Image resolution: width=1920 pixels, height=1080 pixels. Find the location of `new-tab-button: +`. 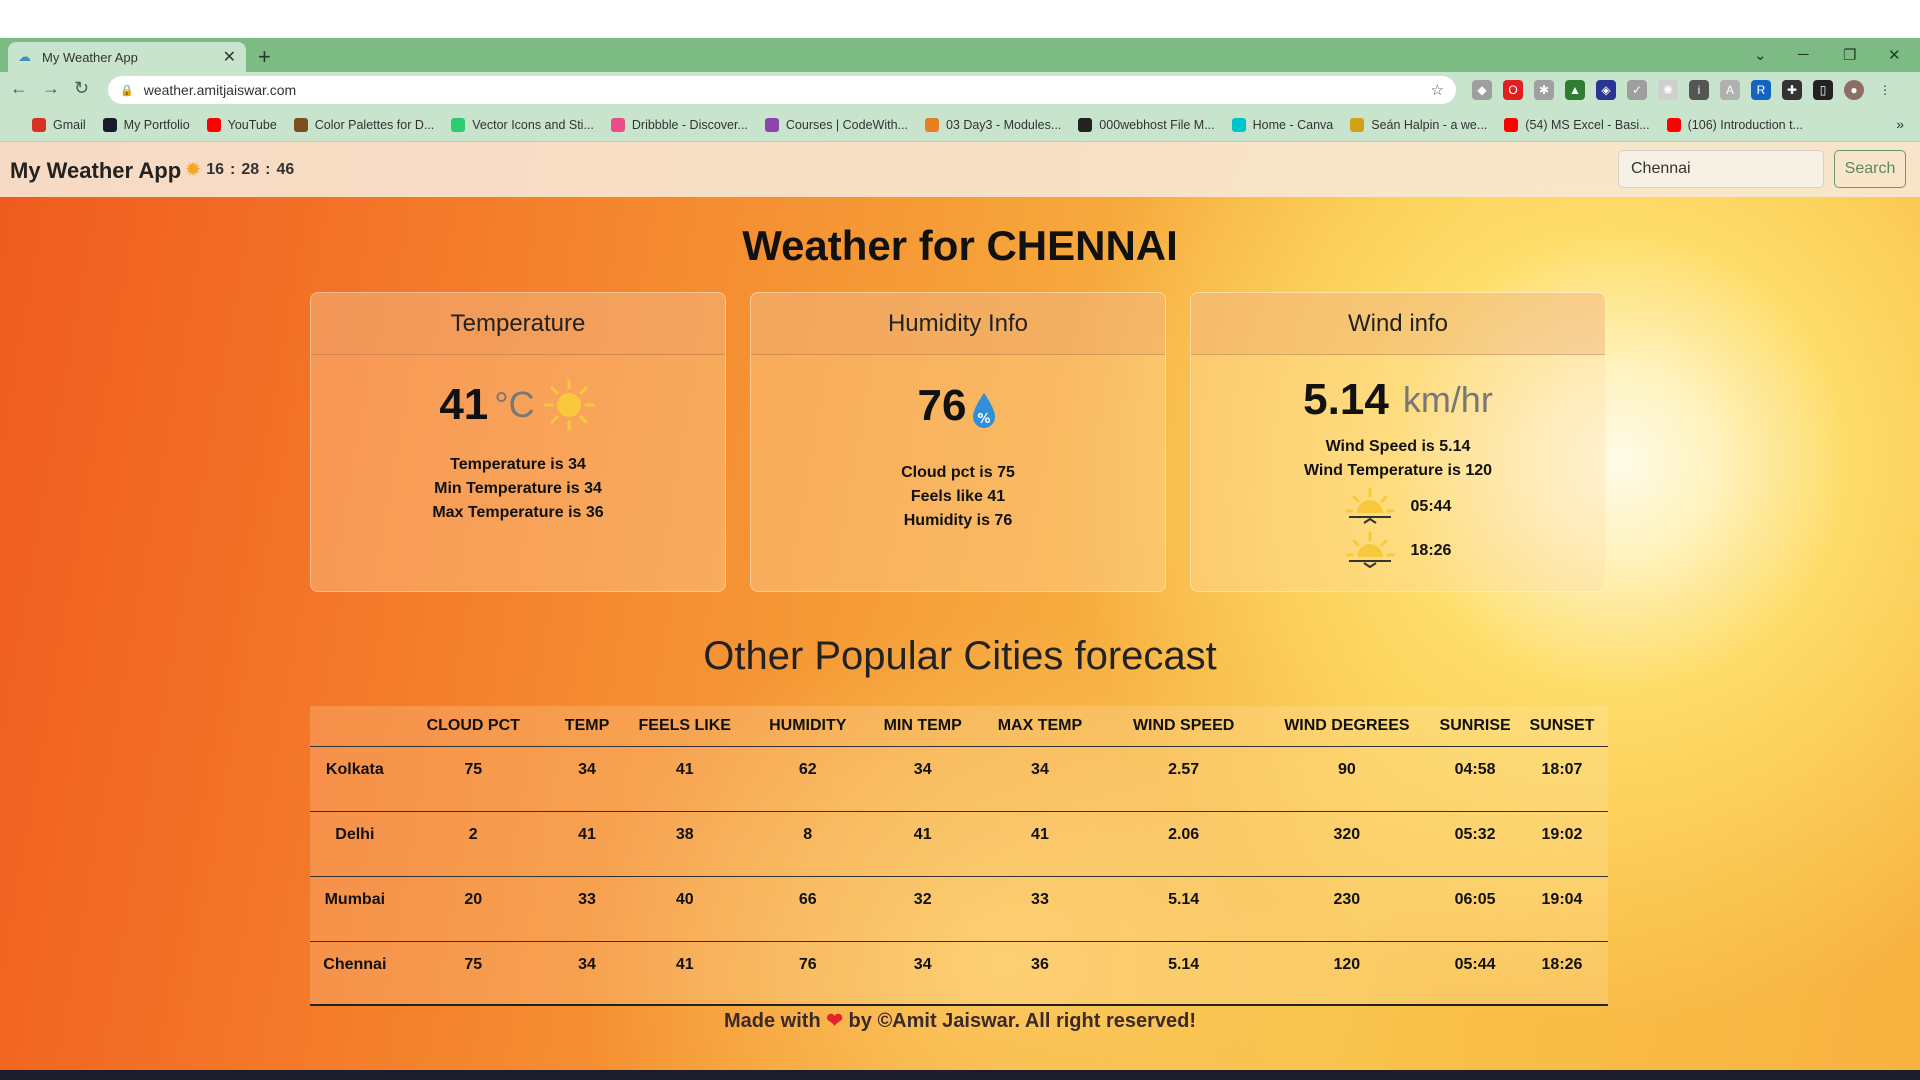

new-tab-button: + is located at coordinates (264, 57).